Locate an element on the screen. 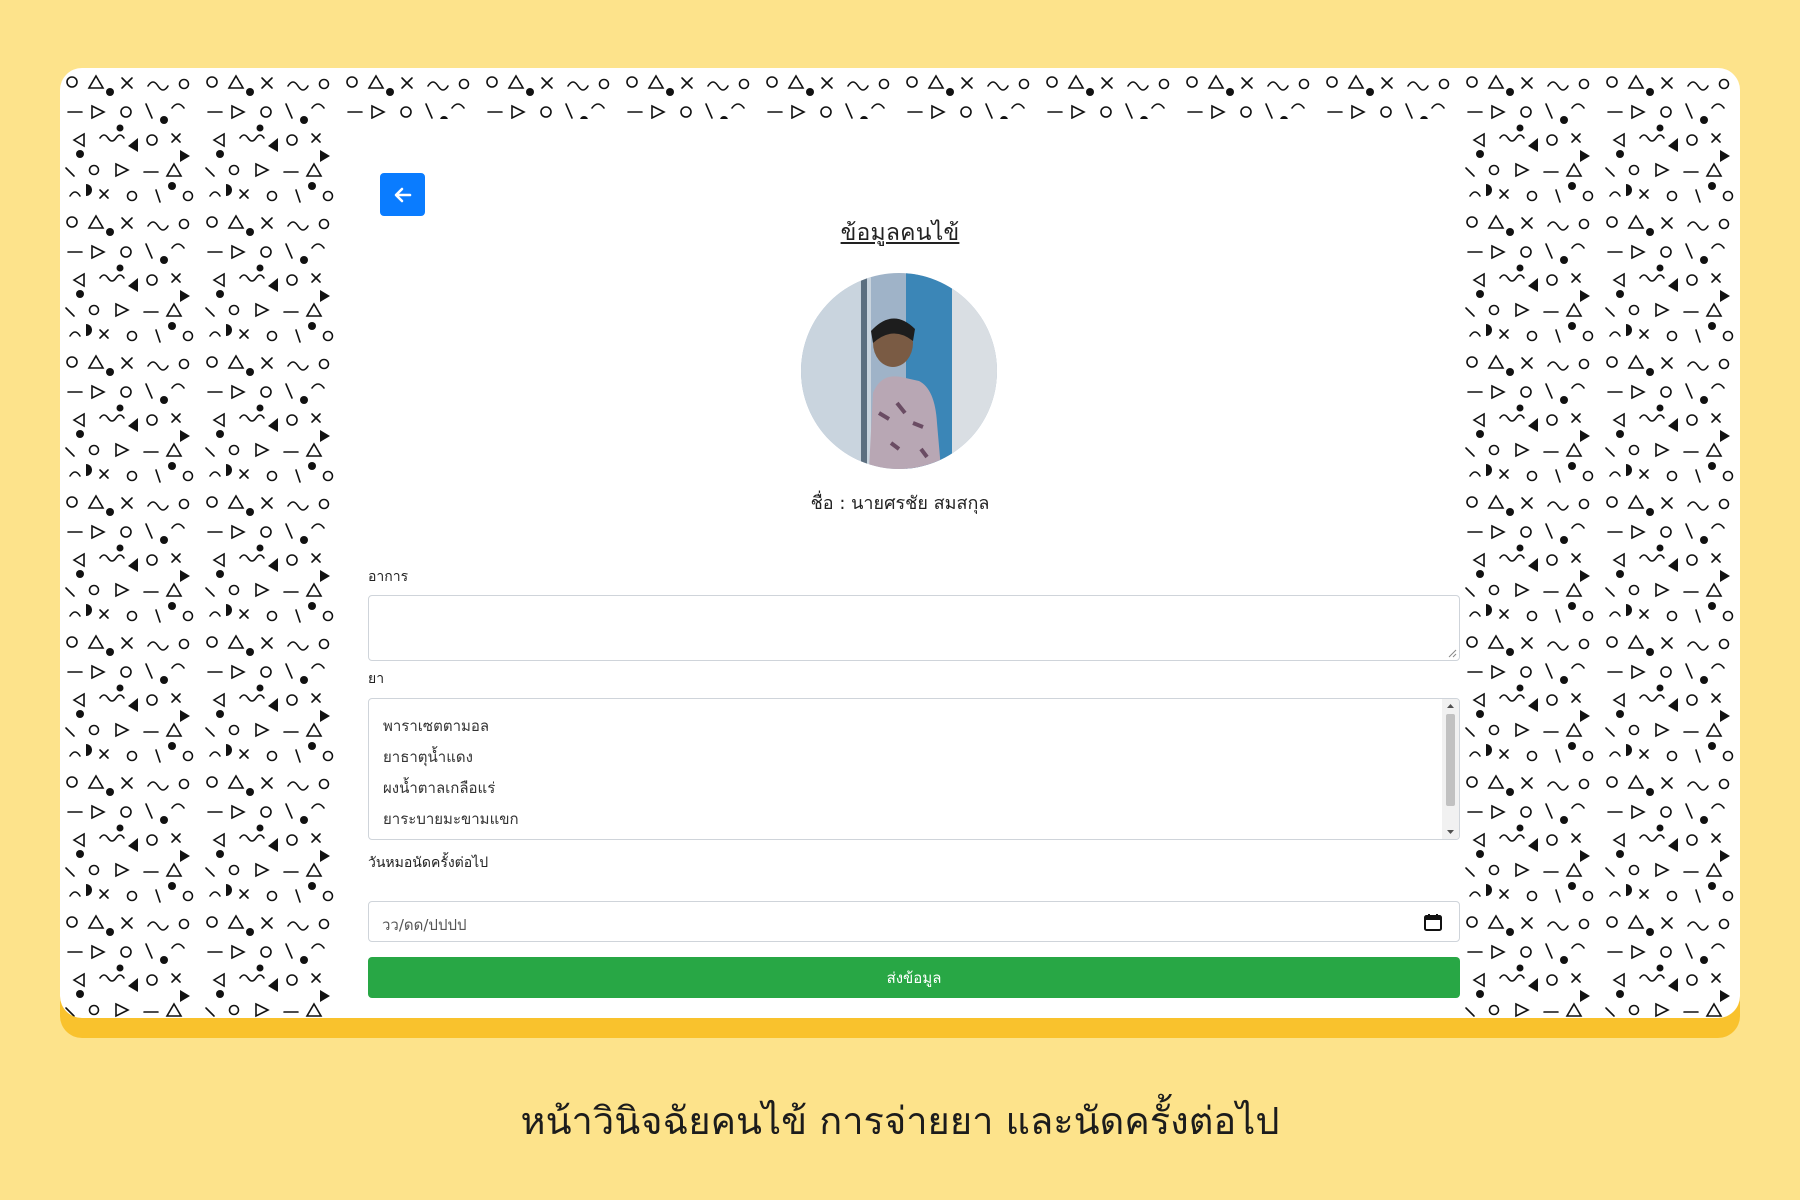 This screenshot has height=1200, width=1800. calendar-icon is located at coordinates (1433, 922).